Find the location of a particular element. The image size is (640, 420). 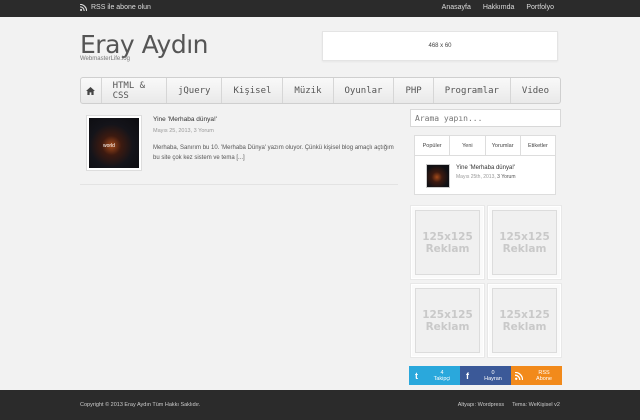

header-banner-ad: 468 x 60 is located at coordinates (440, 46).